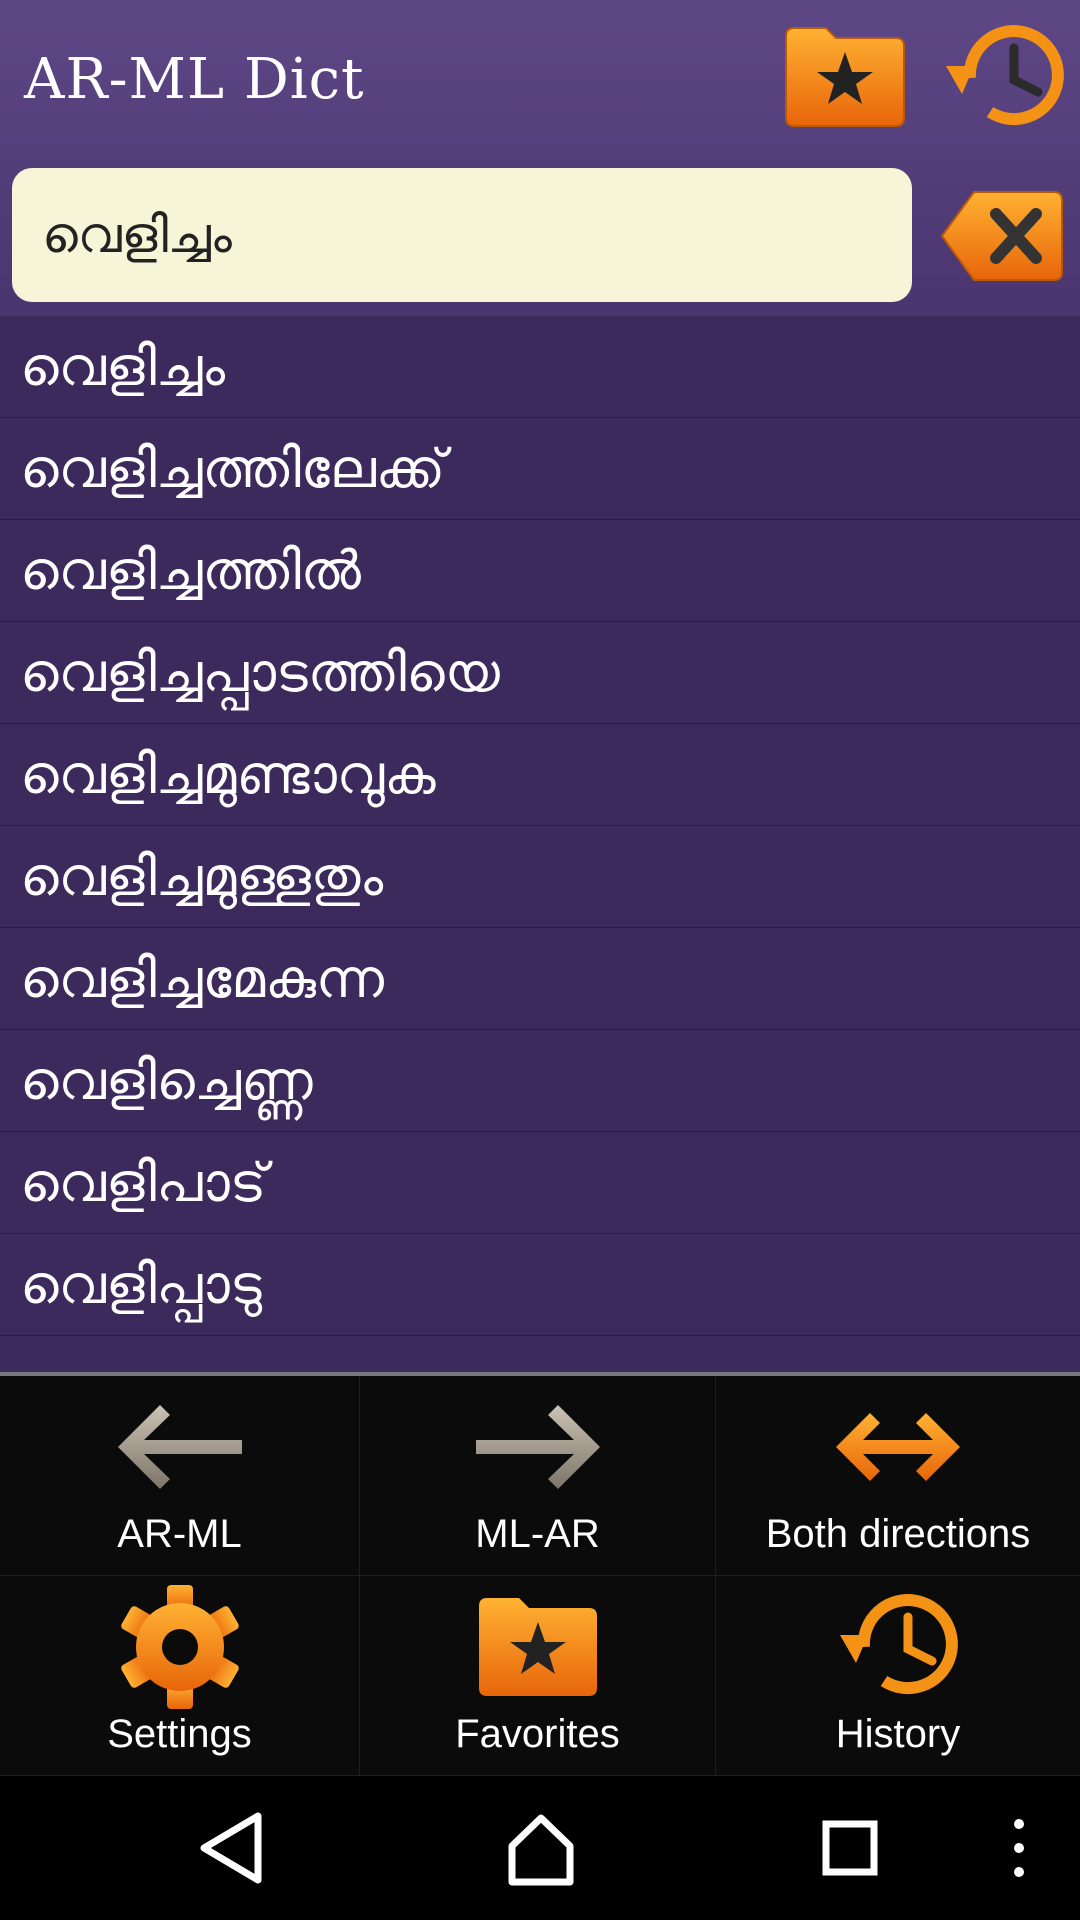 This screenshot has width=1080, height=1920. I want to click on menu-both-directions: Both directions, so click(898, 1476).